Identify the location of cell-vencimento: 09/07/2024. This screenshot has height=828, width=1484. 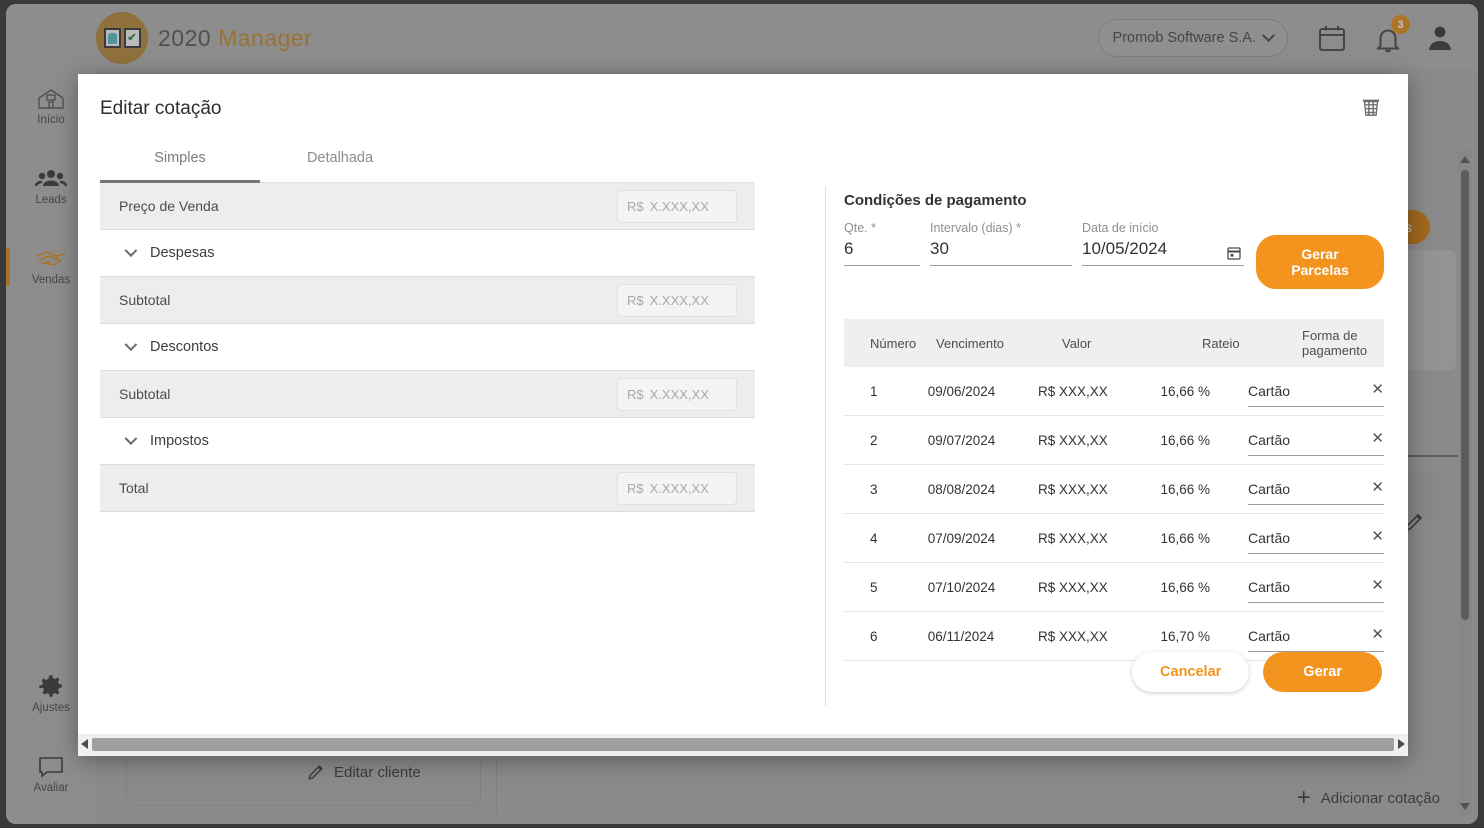
(961, 440).